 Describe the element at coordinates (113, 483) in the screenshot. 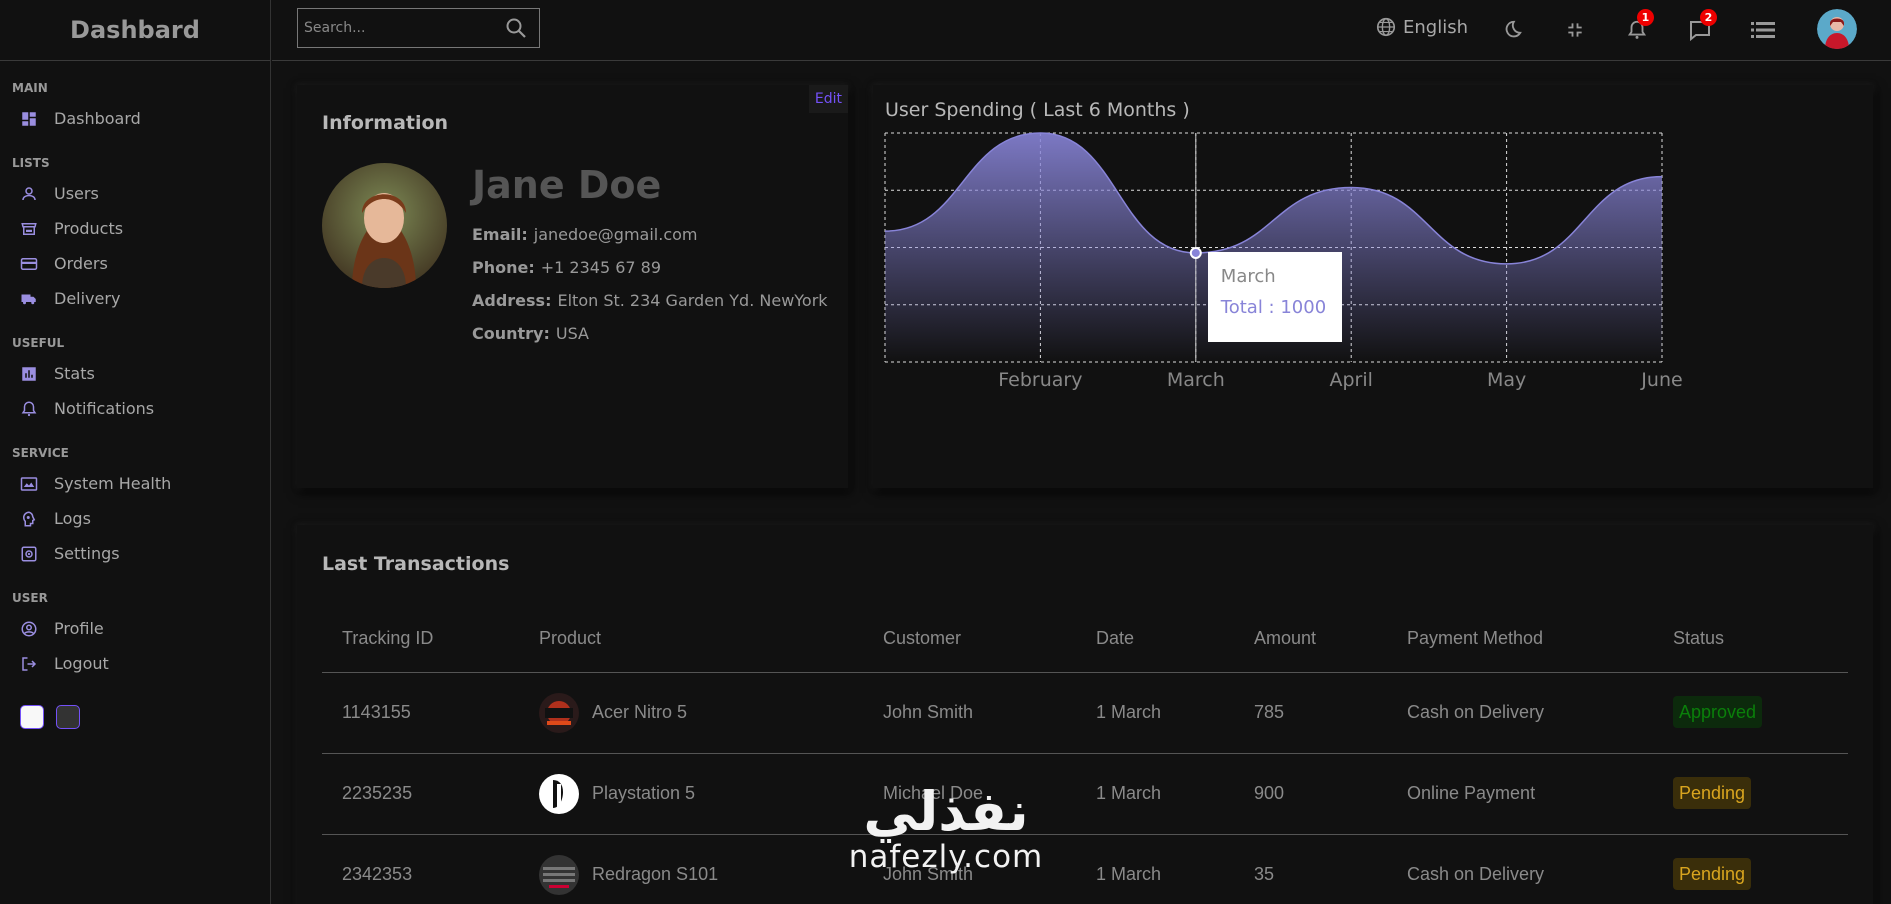

I see `sidebar-item-label: System Health` at that location.